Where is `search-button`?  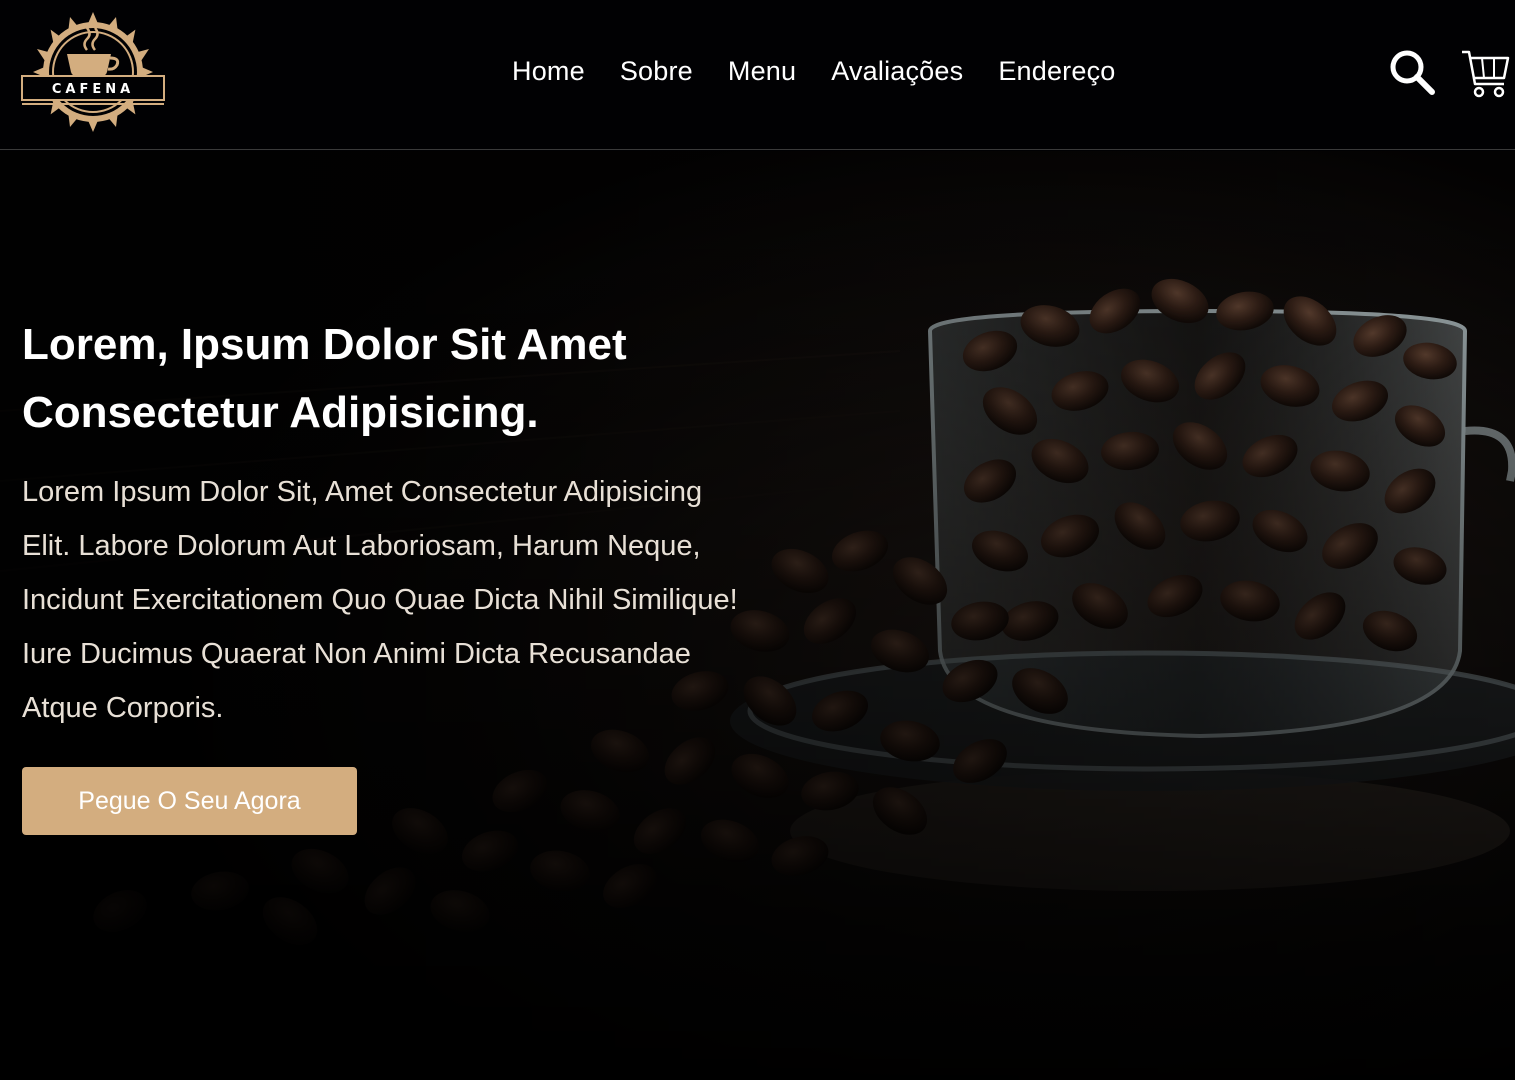
search-button is located at coordinates (1412, 72).